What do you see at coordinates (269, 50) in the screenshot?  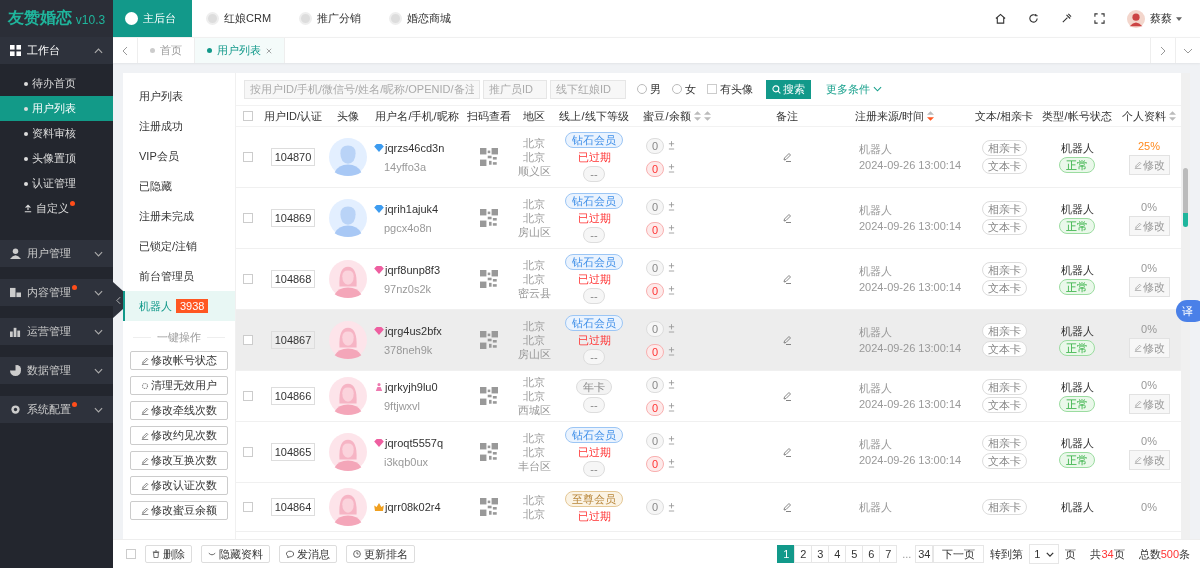 I see `close-icon` at bounding box center [269, 50].